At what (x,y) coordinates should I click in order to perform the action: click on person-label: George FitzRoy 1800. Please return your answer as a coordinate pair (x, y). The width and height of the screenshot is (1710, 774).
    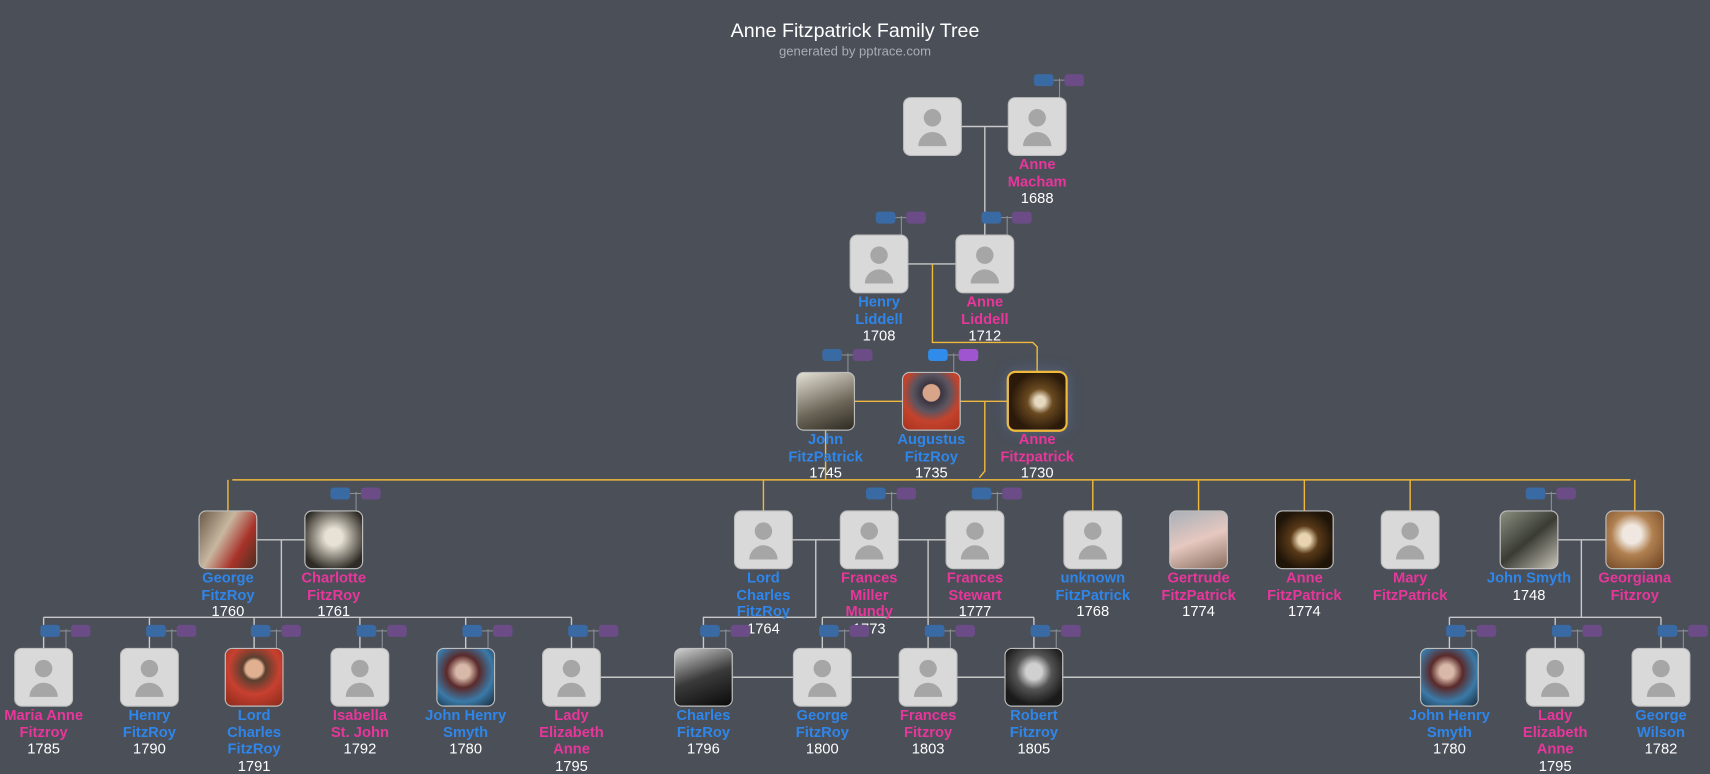
    Looking at the image, I should click on (822, 732).